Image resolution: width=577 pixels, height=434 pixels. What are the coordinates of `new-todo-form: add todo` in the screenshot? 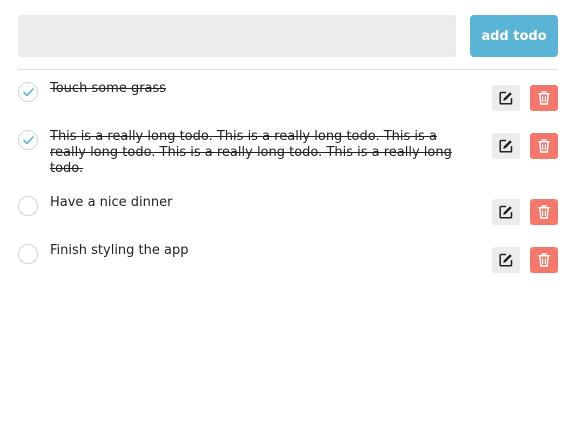 It's located at (288, 36).